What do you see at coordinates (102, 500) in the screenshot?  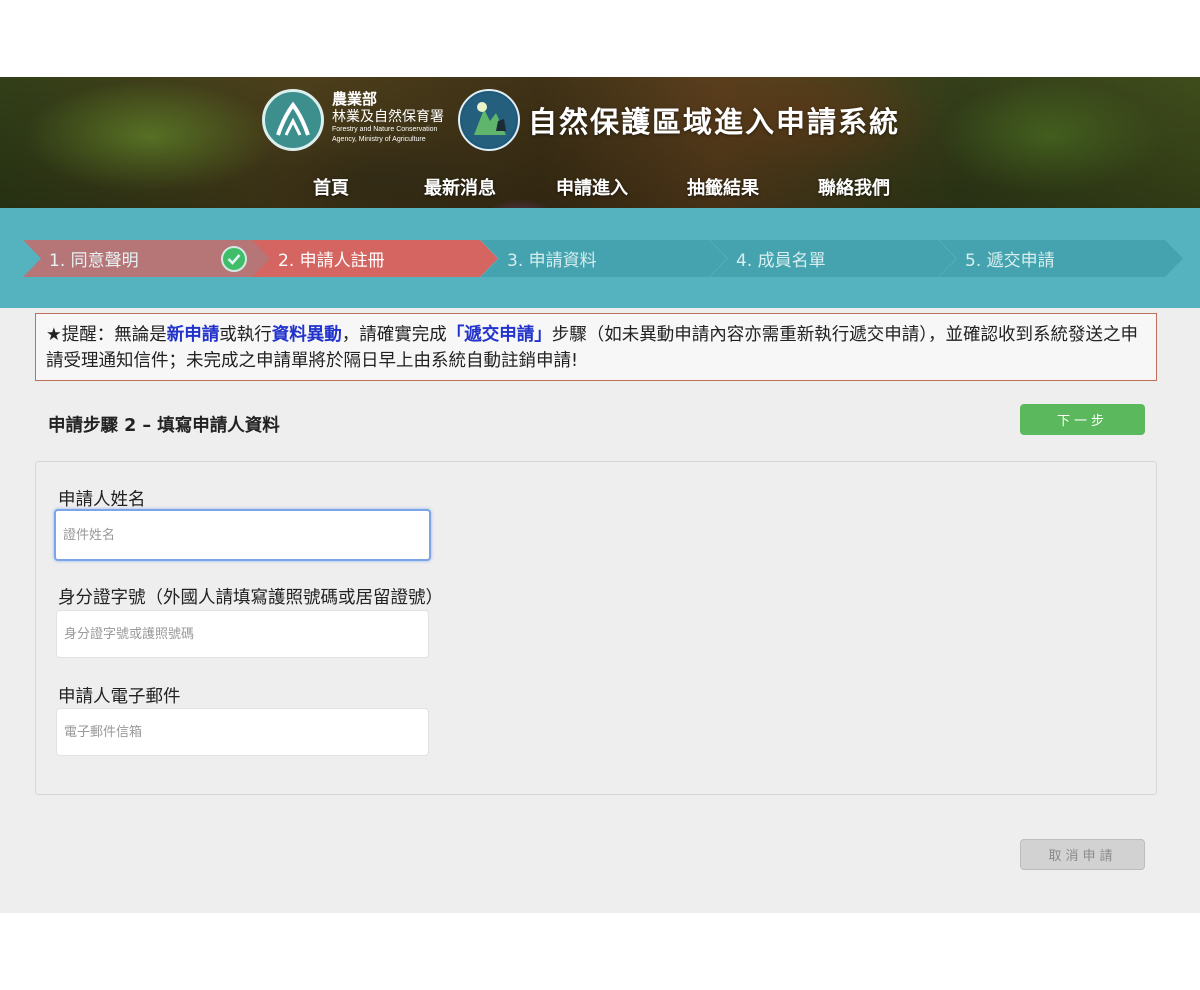 I see `name-label: 申請人姓名` at bounding box center [102, 500].